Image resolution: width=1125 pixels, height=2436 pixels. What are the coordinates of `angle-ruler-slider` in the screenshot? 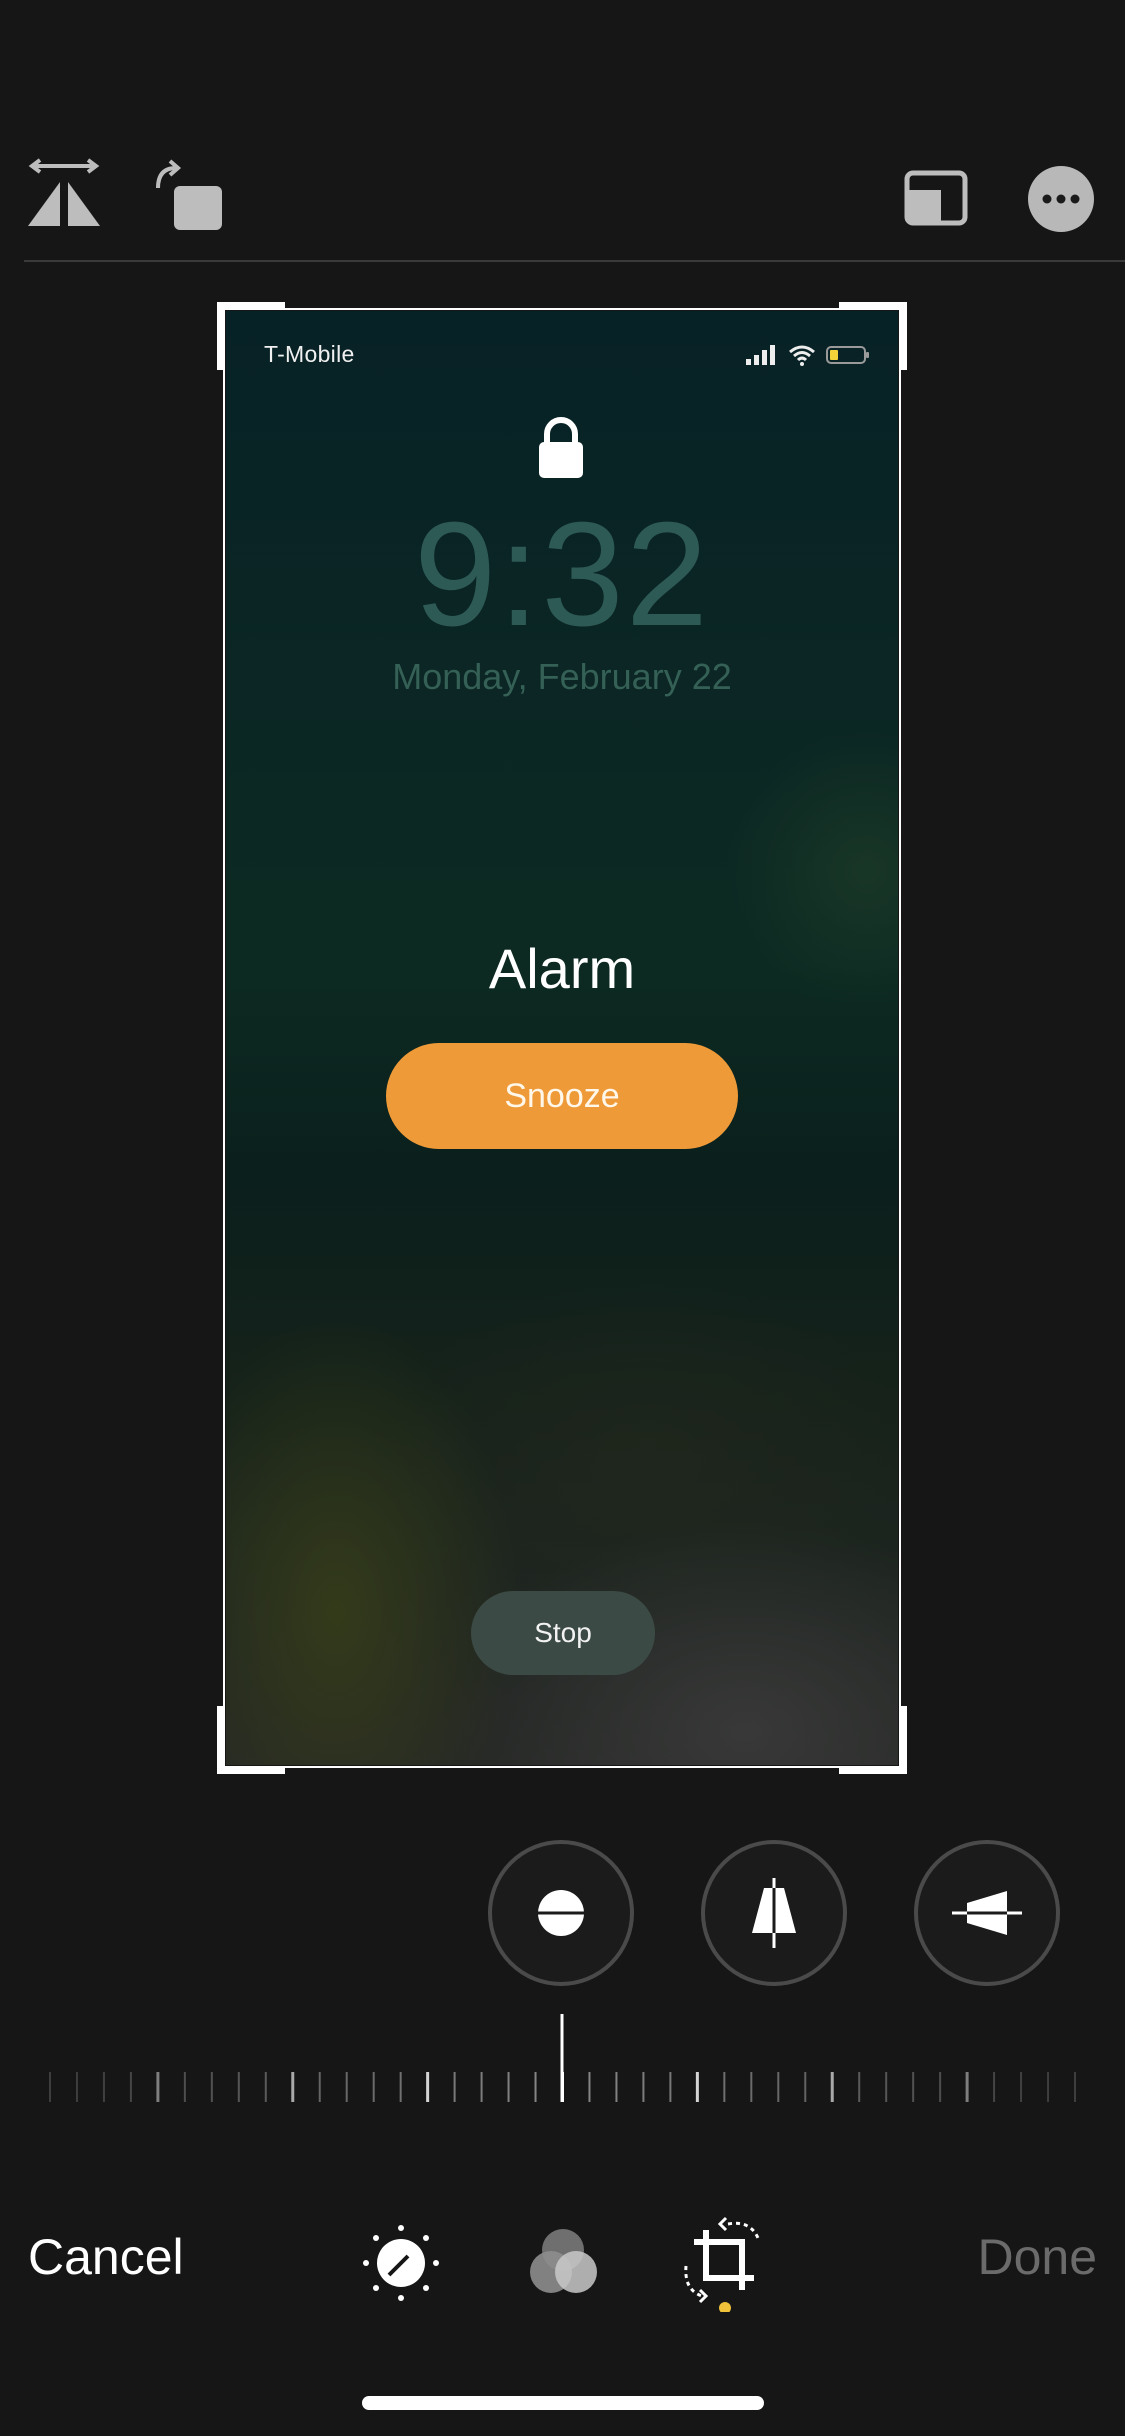 It's located at (562, 2060).